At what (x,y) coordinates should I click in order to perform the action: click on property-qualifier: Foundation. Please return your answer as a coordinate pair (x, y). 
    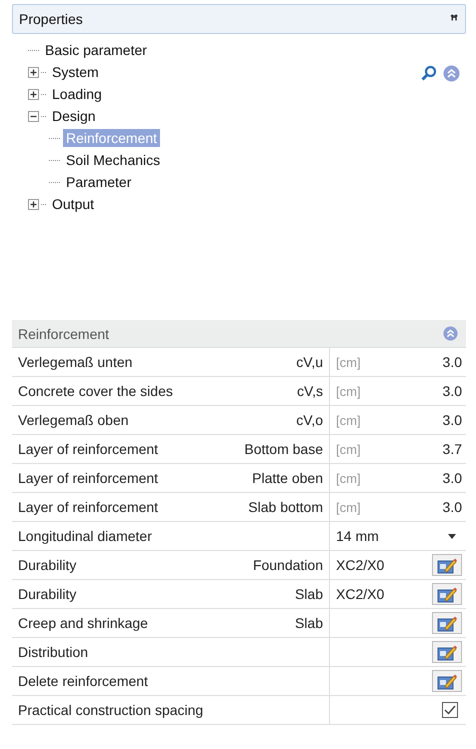
    Looking at the image, I should click on (287, 565).